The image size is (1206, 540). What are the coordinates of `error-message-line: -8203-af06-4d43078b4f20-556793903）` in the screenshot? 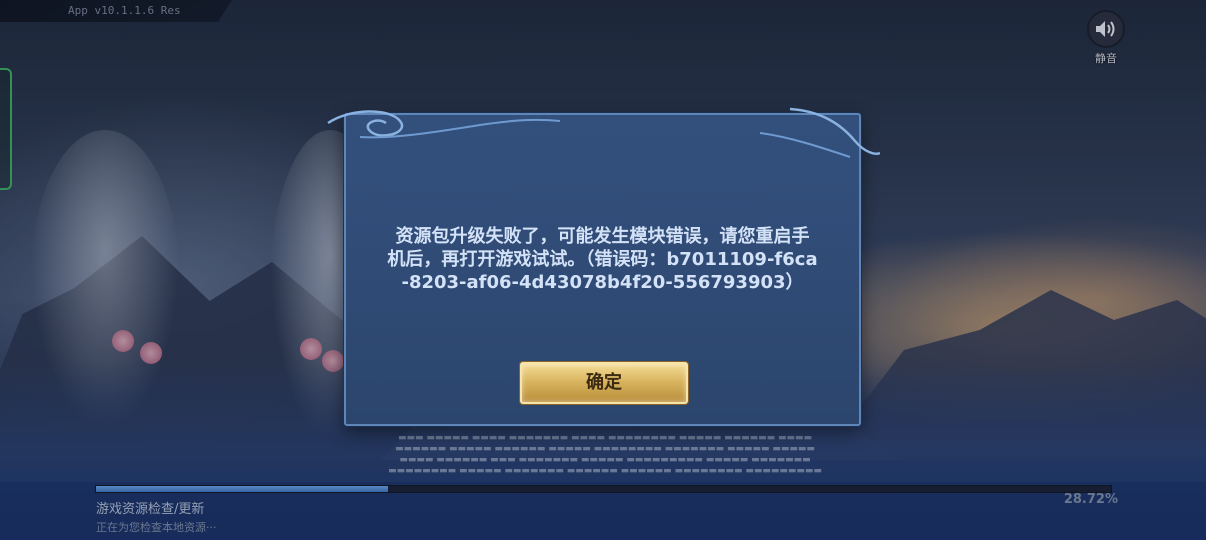 It's located at (602, 282).